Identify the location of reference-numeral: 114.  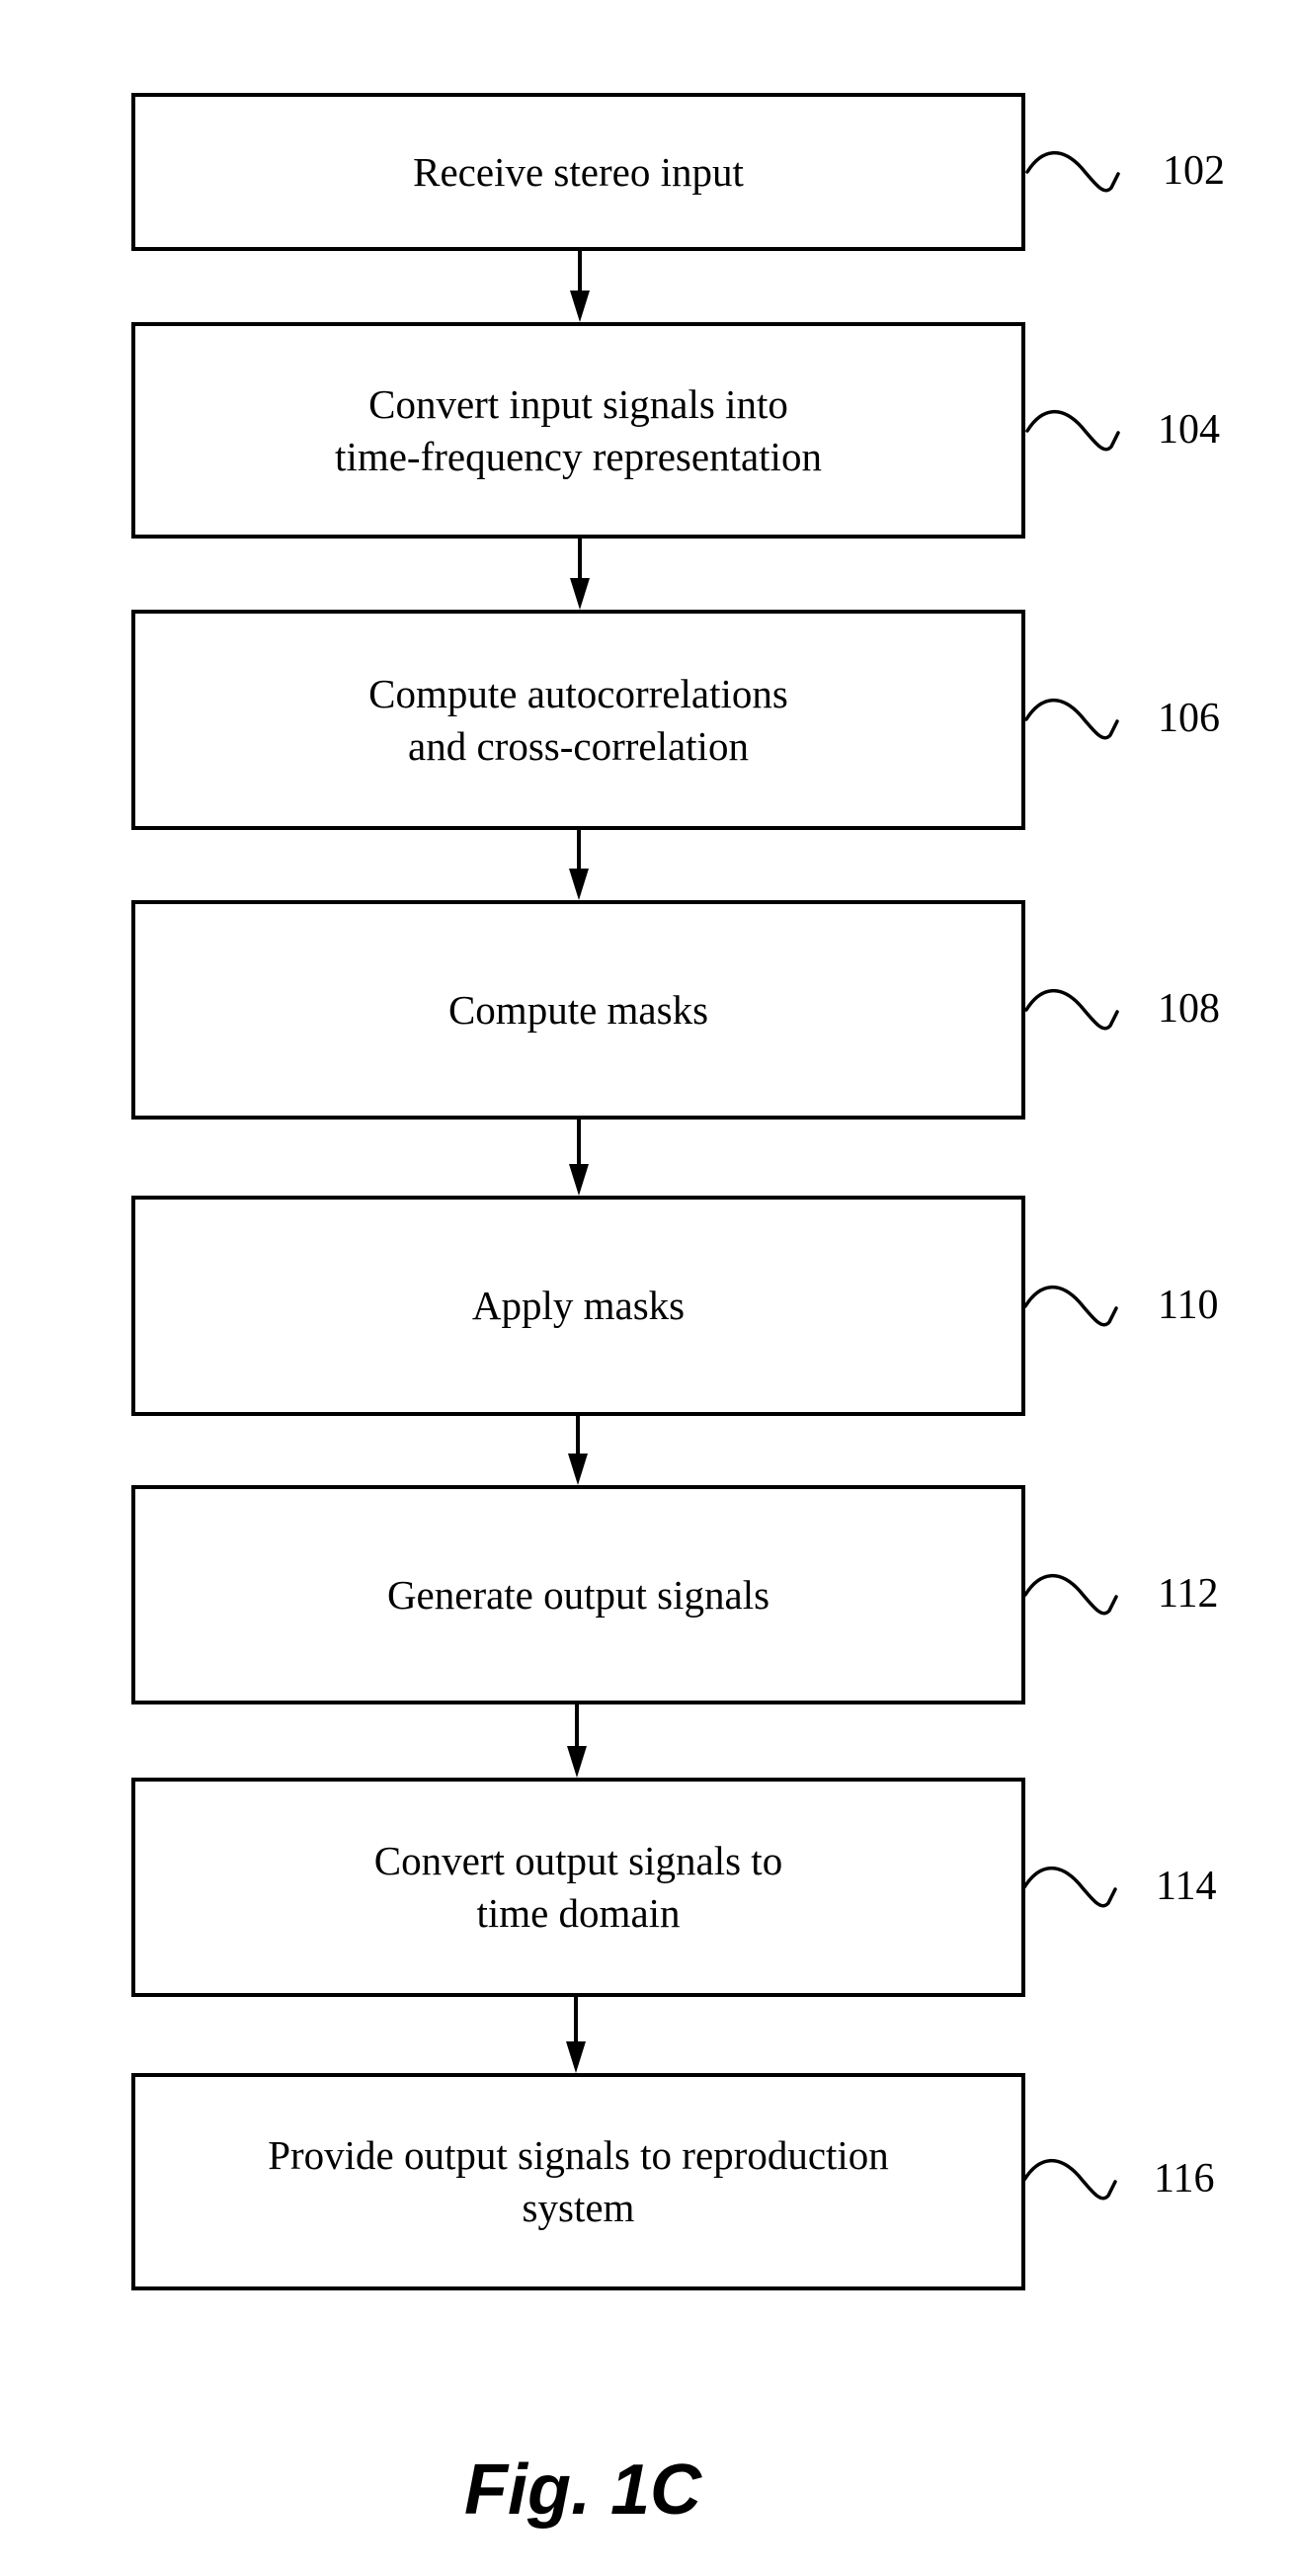
(1187, 1886).